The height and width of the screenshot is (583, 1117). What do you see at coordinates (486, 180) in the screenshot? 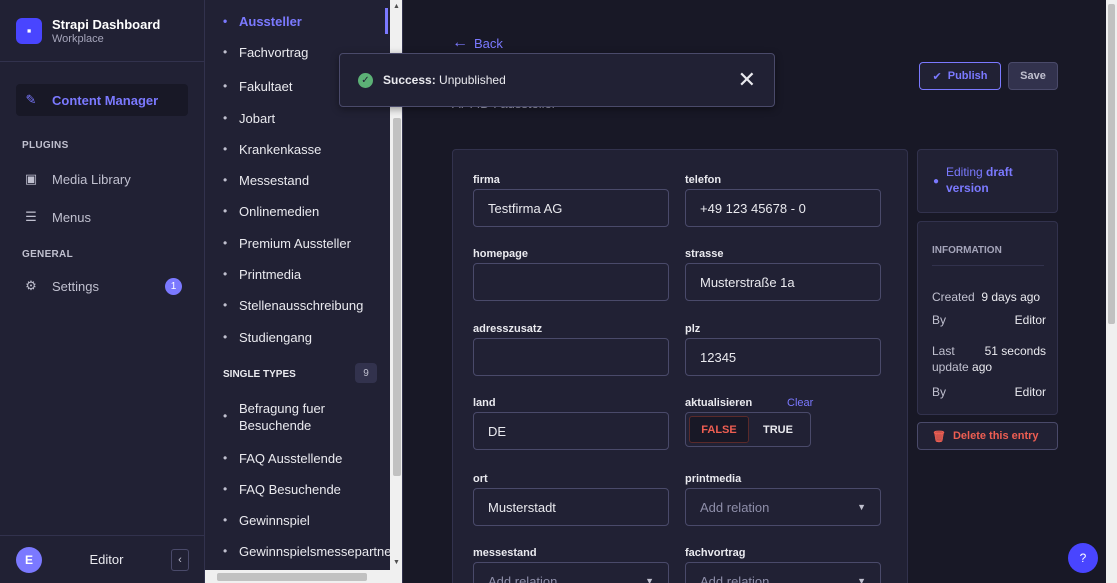
I see `firma-label: firma` at bounding box center [486, 180].